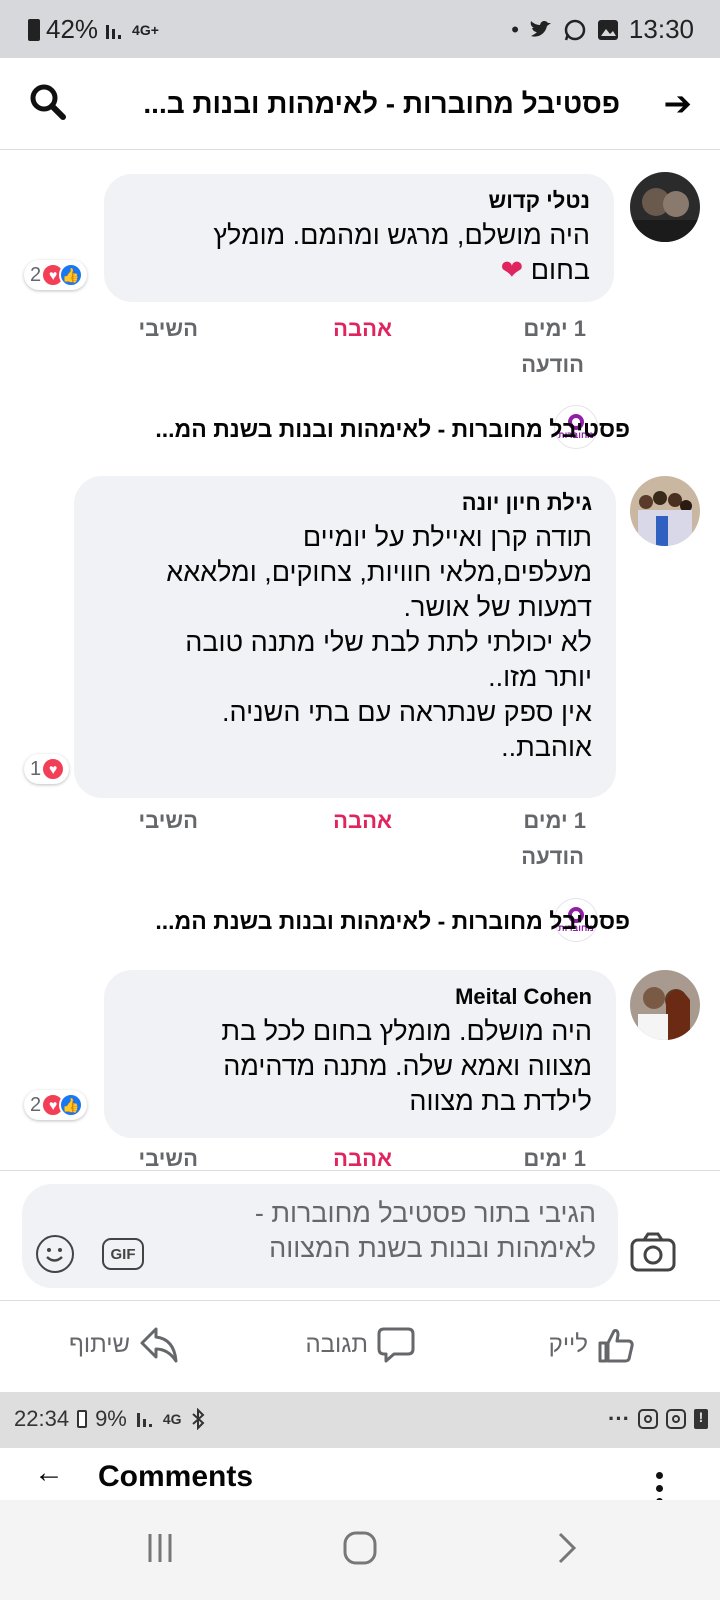  Describe the element at coordinates (607, 29) in the screenshot. I see `gallery-icon` at that location.